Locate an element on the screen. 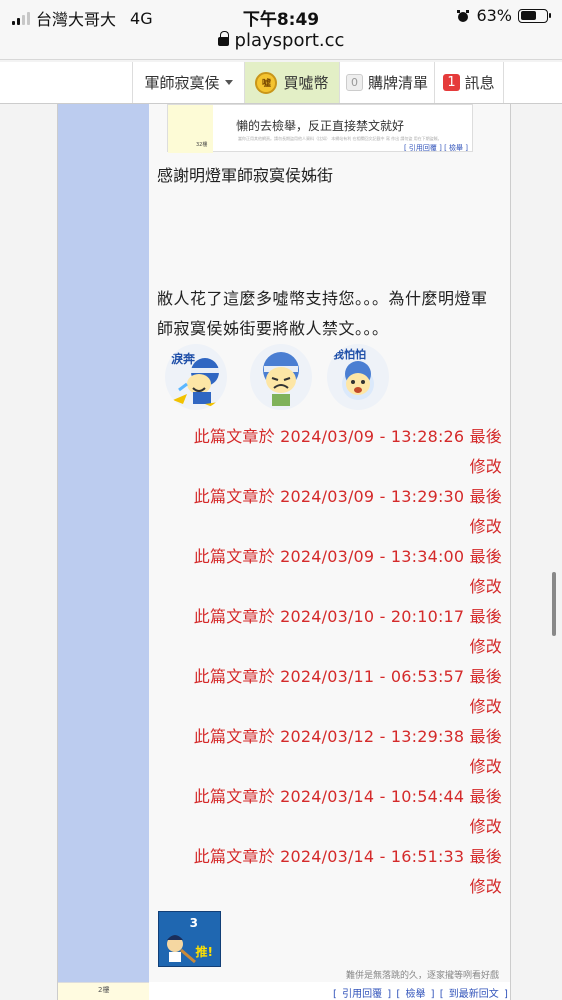 The image size is (562, 1000). top-nav: 軍師寂寞侯 噓 買噓幣 0 購牌清單 1 訊息 is located at coordinates (281, 83).